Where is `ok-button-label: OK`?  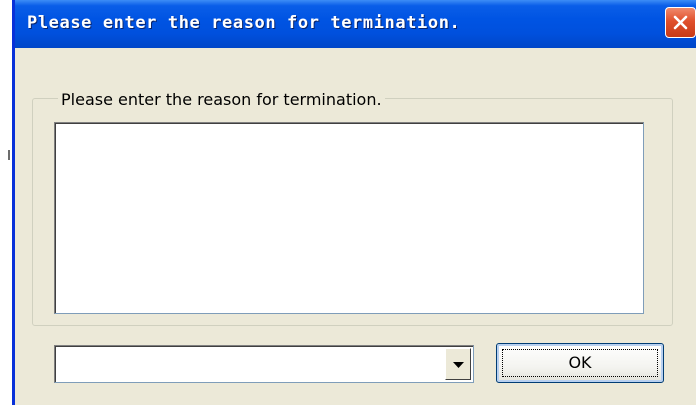 ok-button-label: OK is located at coordinates (580, 362).